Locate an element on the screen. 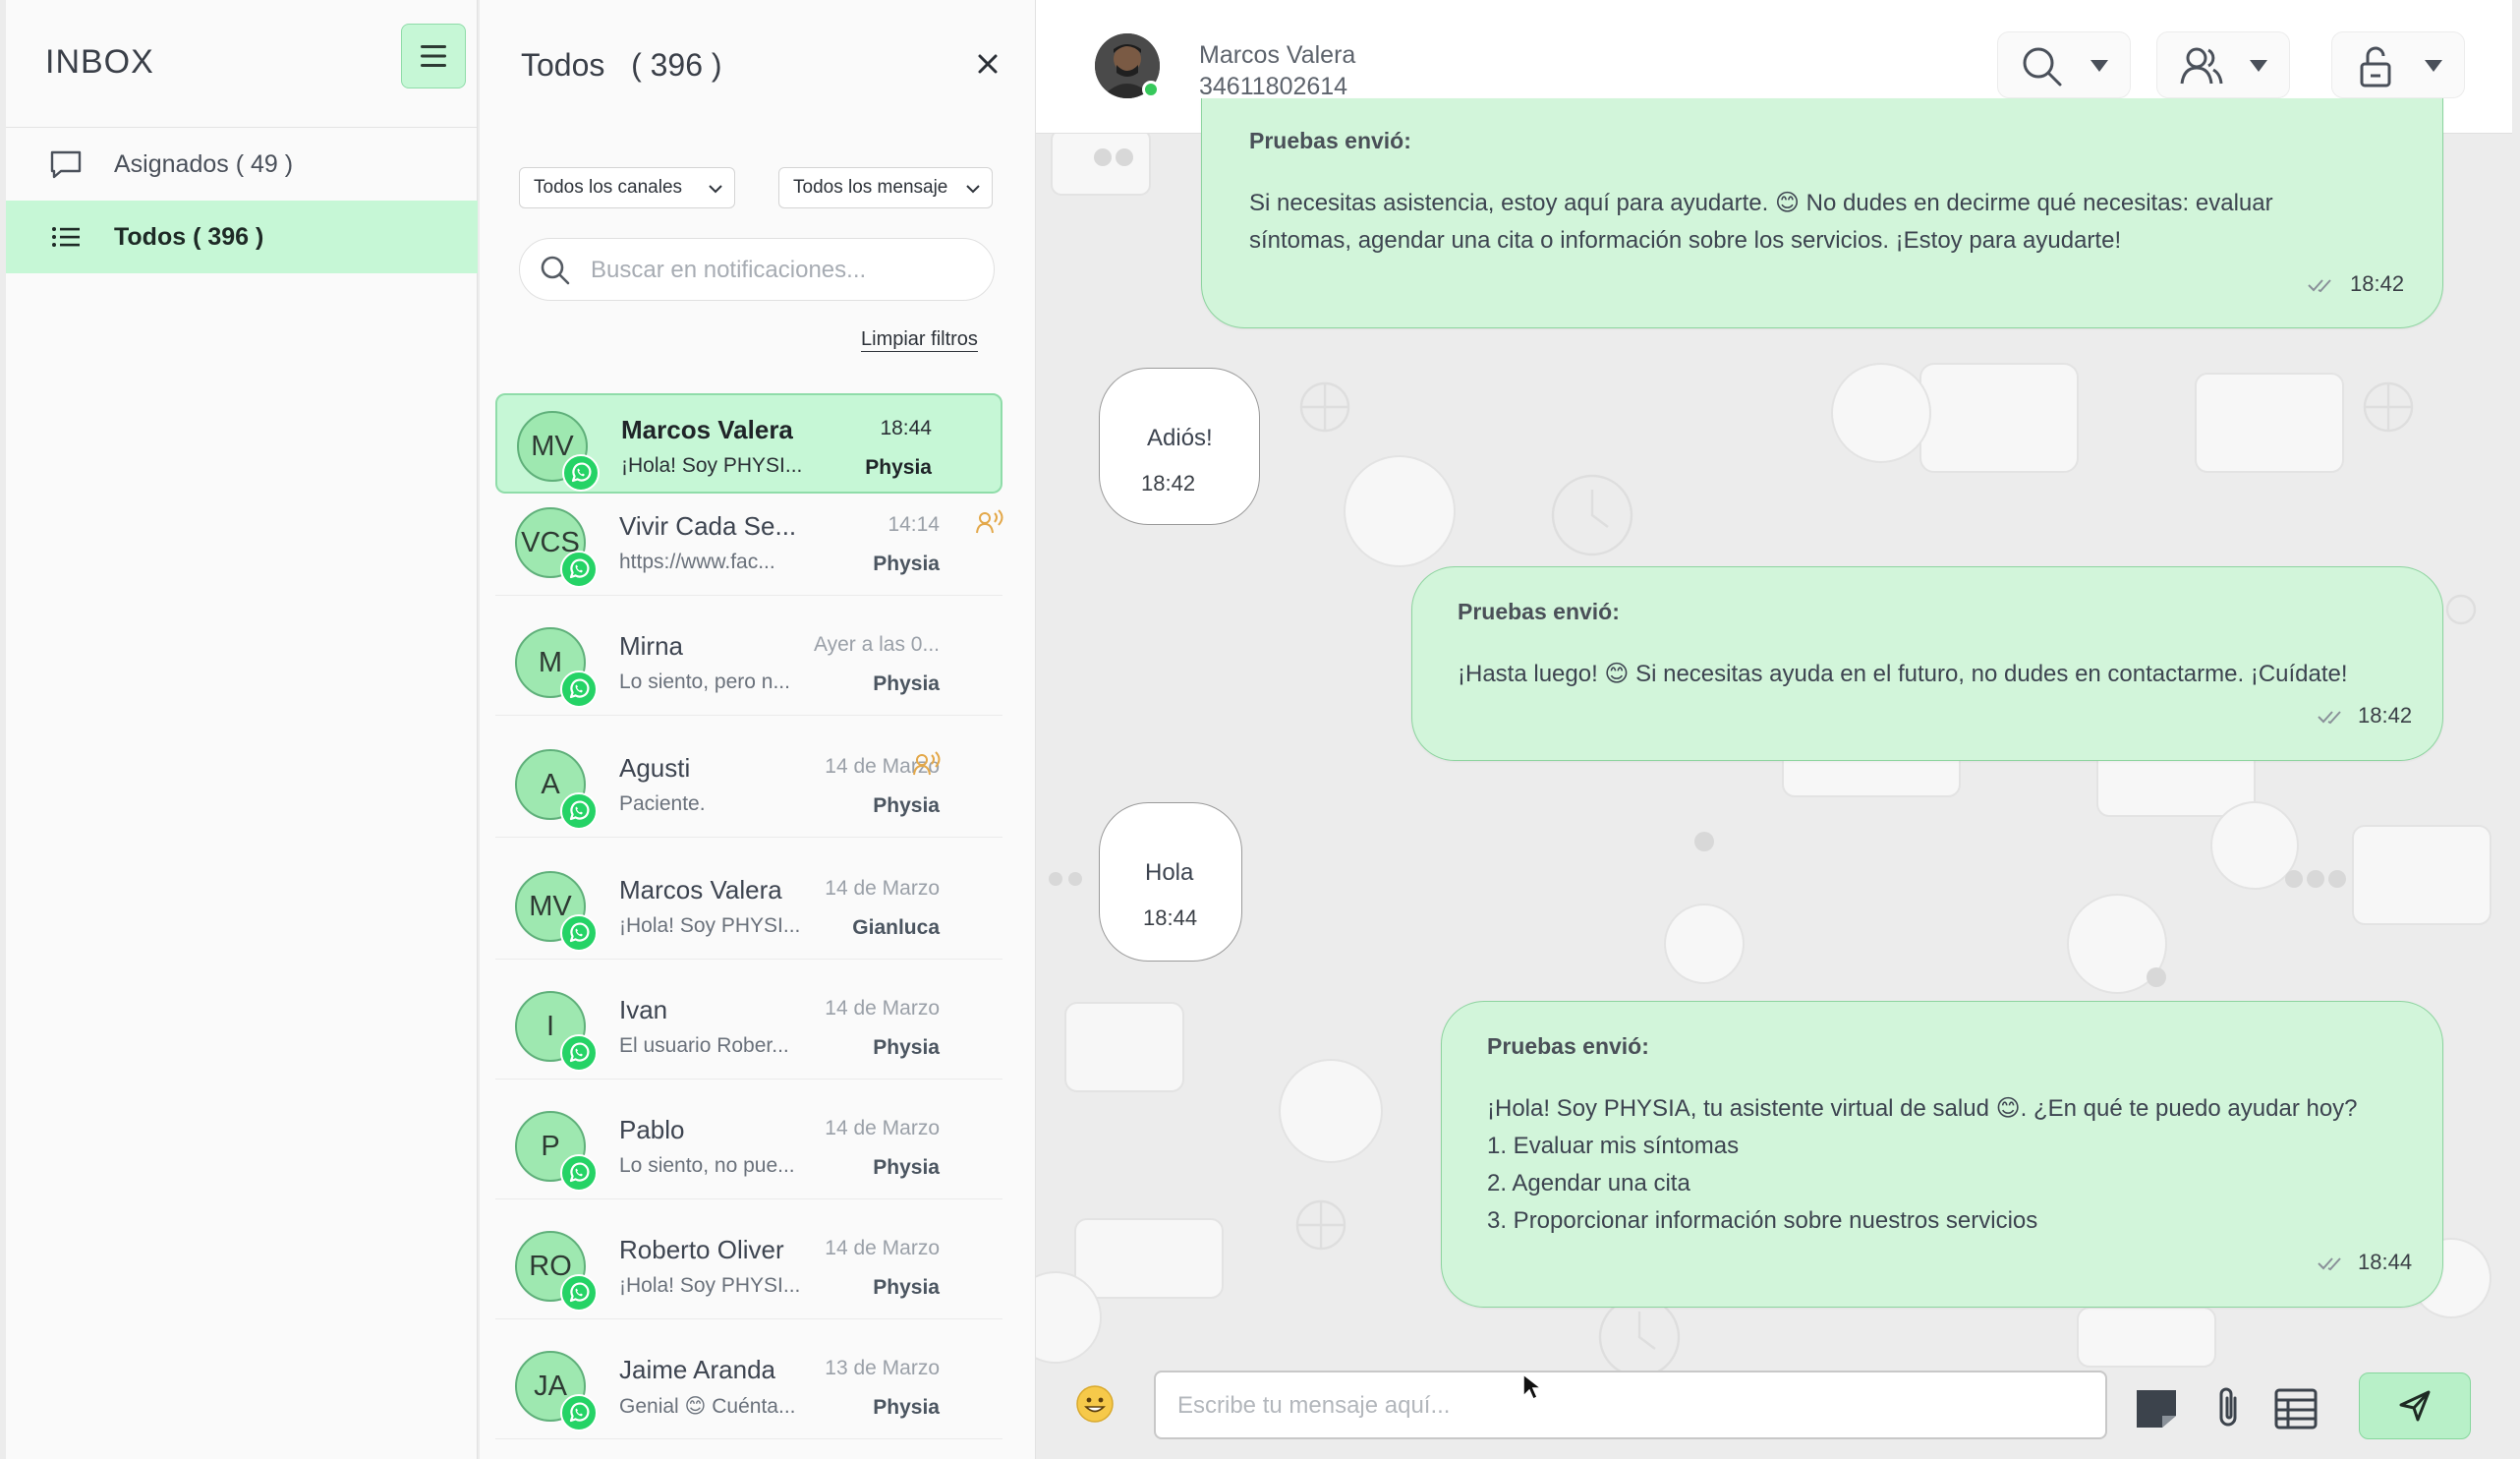  conversation-name: Marcos Valera is located at coordinates (700, 890).